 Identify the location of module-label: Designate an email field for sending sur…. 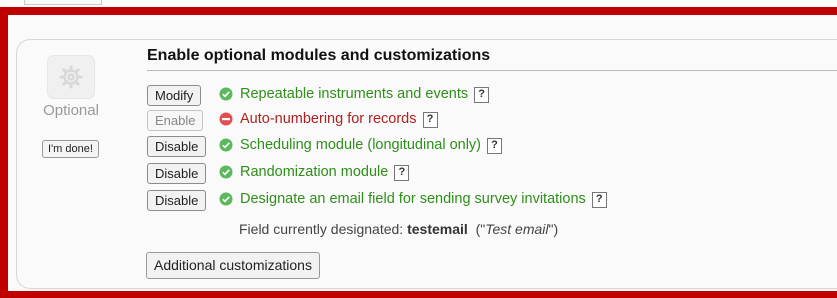
(423, 199).